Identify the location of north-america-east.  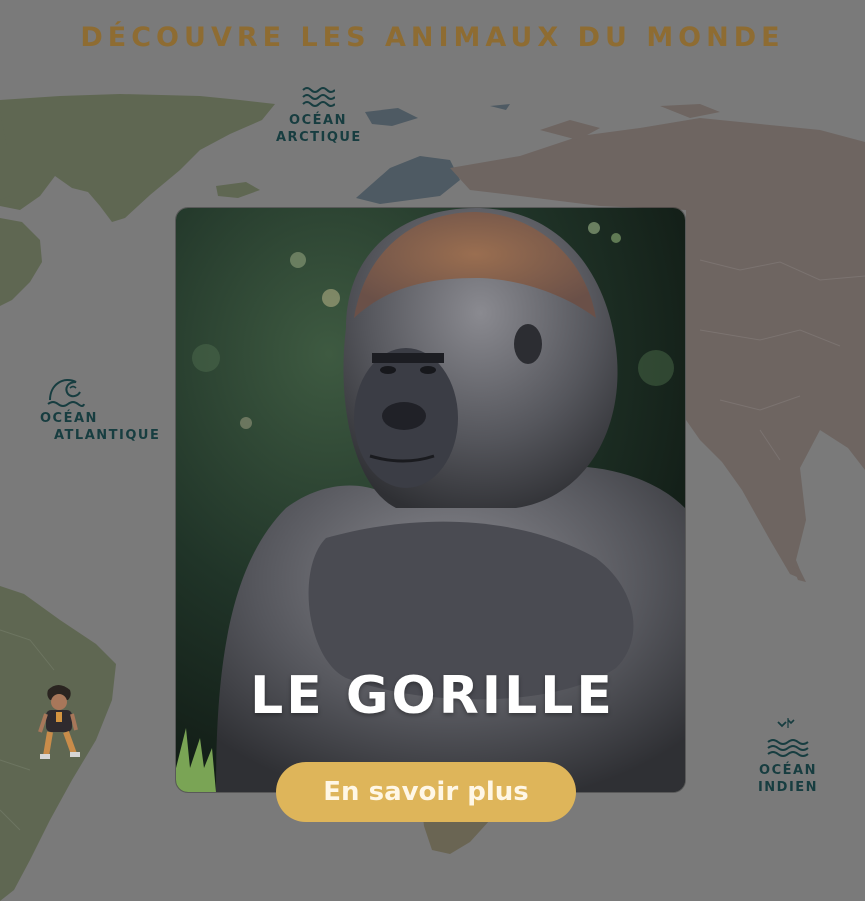
(21, 262).